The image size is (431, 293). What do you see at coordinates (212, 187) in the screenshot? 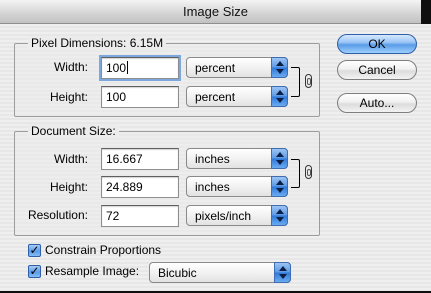
I see `doc-height-unit: inches` at bounding box center [212, 187].